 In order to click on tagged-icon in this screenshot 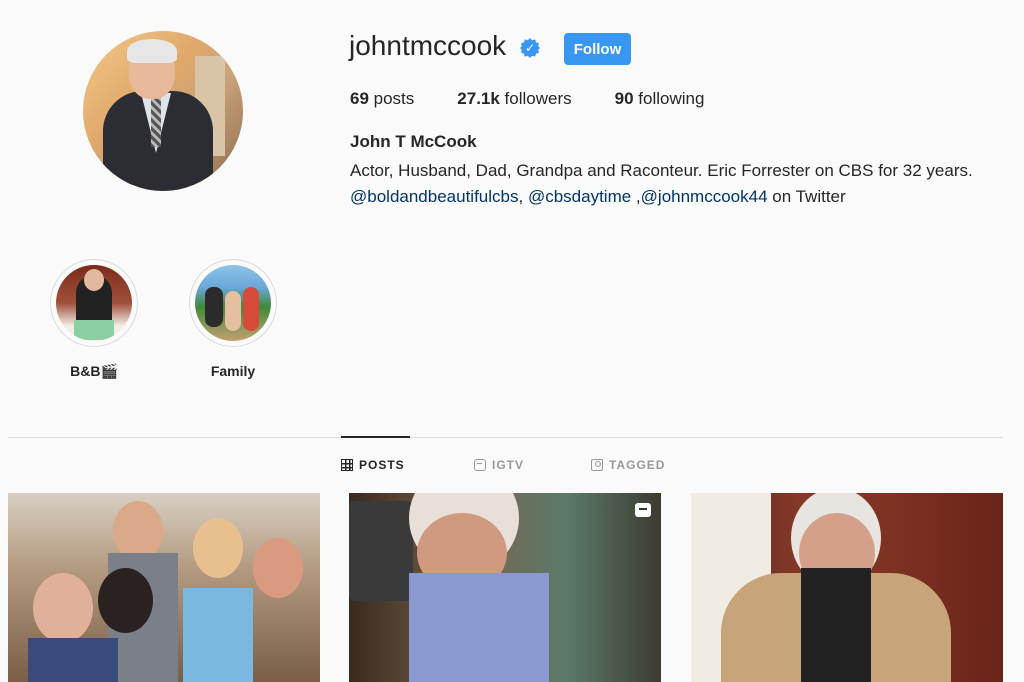, I will do `click(597, 465)`.